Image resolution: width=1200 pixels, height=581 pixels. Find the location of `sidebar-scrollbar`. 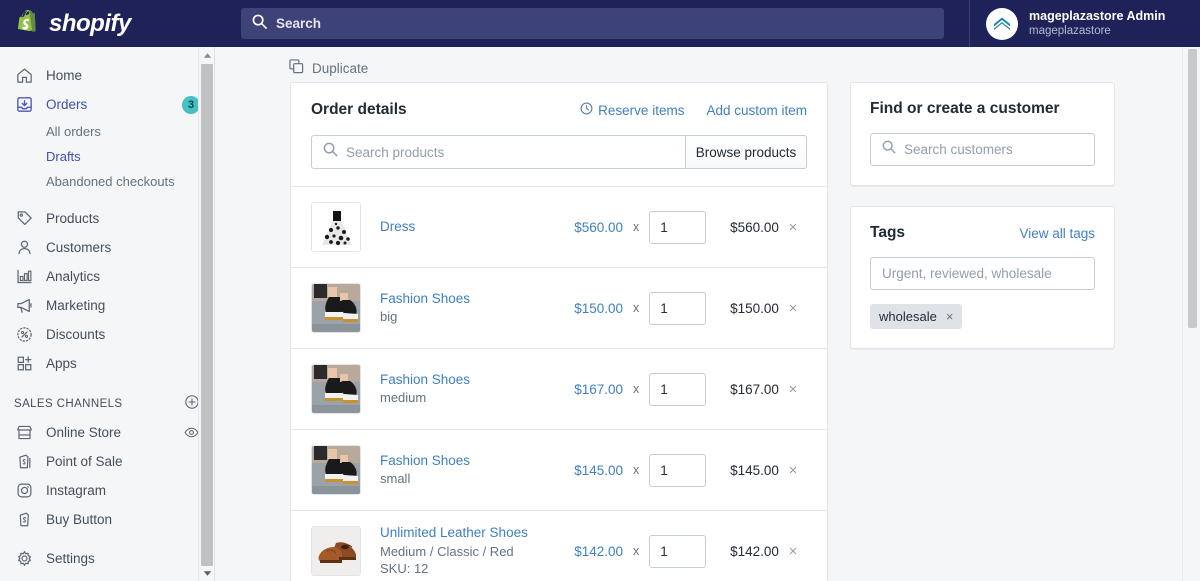

sidebar-scrollbar is located at coordinates (206, 314).